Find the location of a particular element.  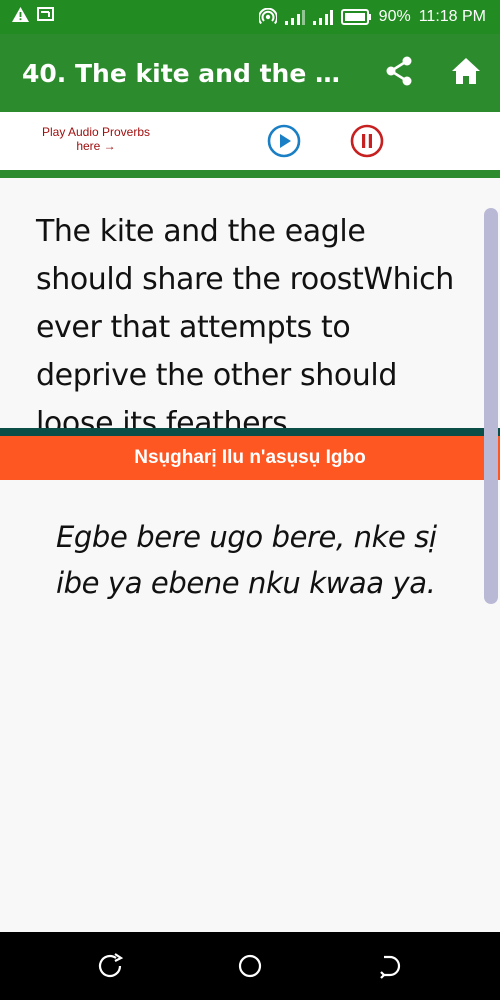

warning-icon is located at coordinates (20, 17).